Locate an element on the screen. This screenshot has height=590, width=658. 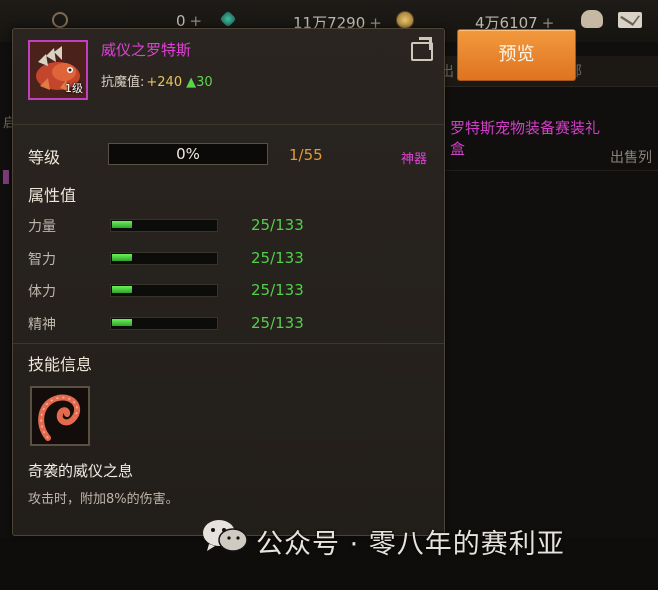
share-icon is located at coordinates (422, 49).